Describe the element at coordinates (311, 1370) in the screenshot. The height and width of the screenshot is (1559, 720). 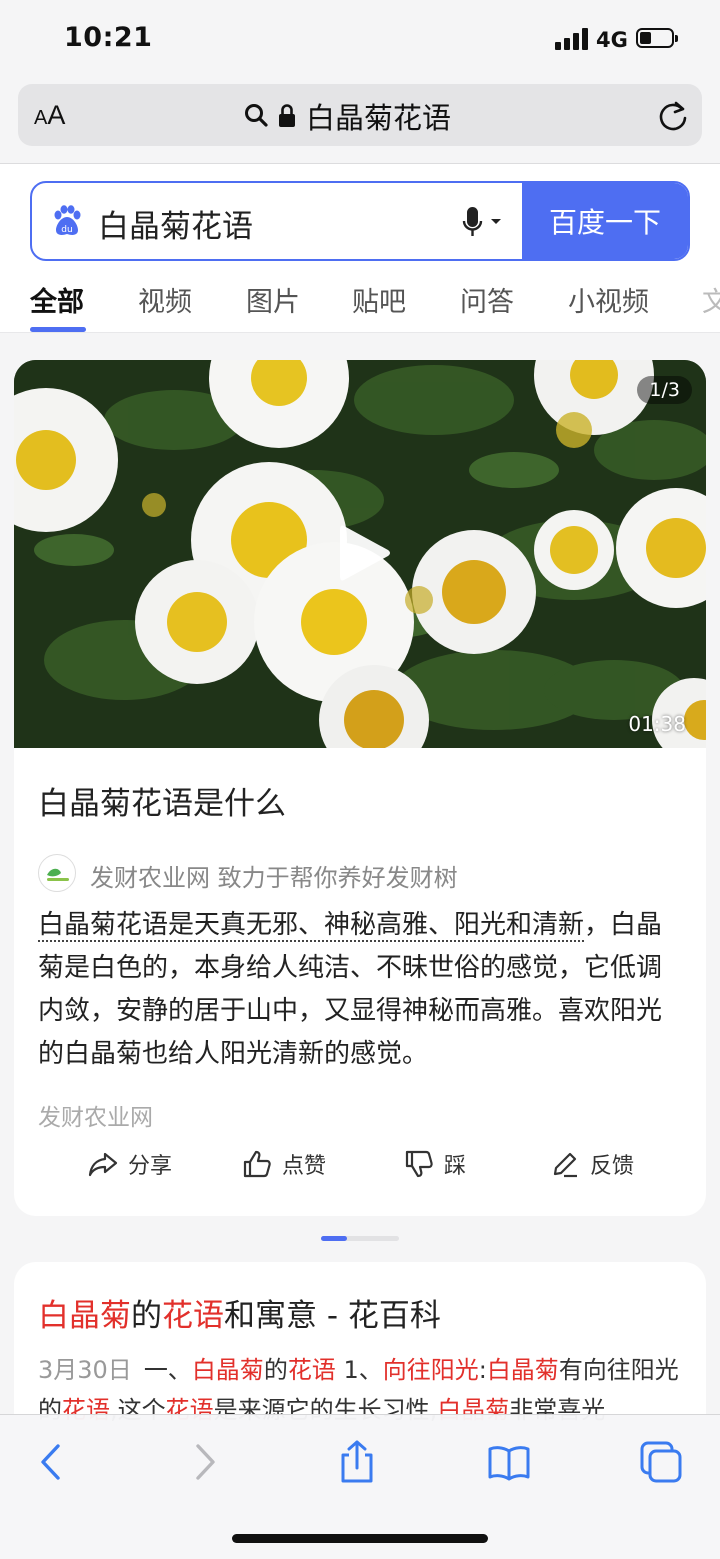
I see `snippet-keyword: 花语` at that location.